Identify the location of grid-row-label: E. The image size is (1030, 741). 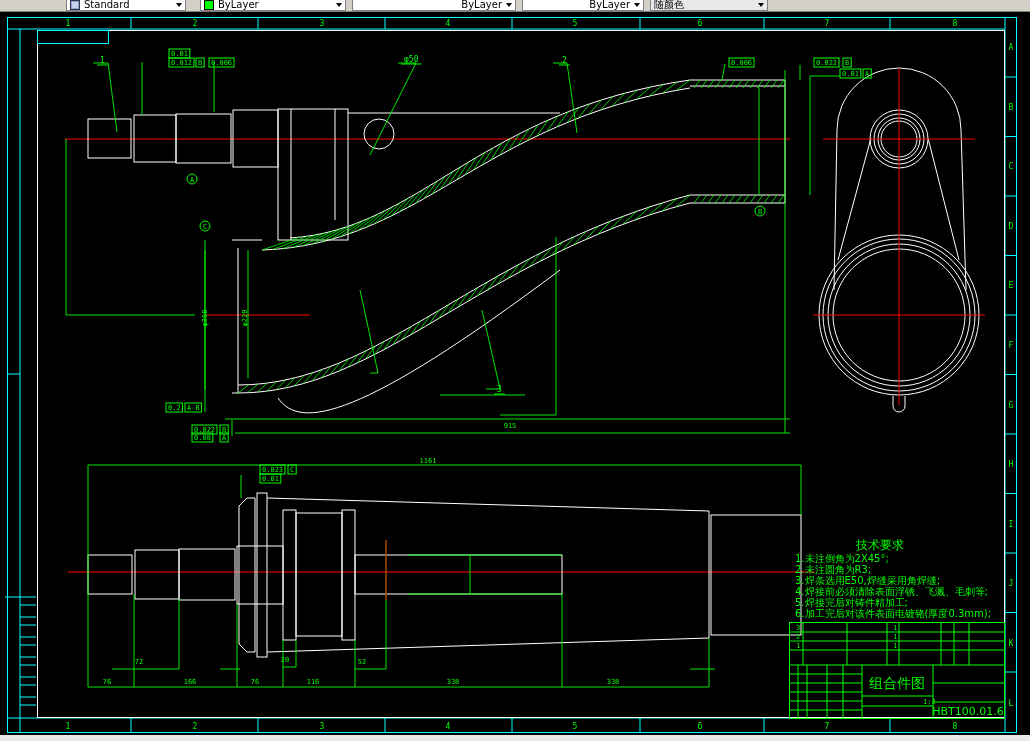
(1011, 286).